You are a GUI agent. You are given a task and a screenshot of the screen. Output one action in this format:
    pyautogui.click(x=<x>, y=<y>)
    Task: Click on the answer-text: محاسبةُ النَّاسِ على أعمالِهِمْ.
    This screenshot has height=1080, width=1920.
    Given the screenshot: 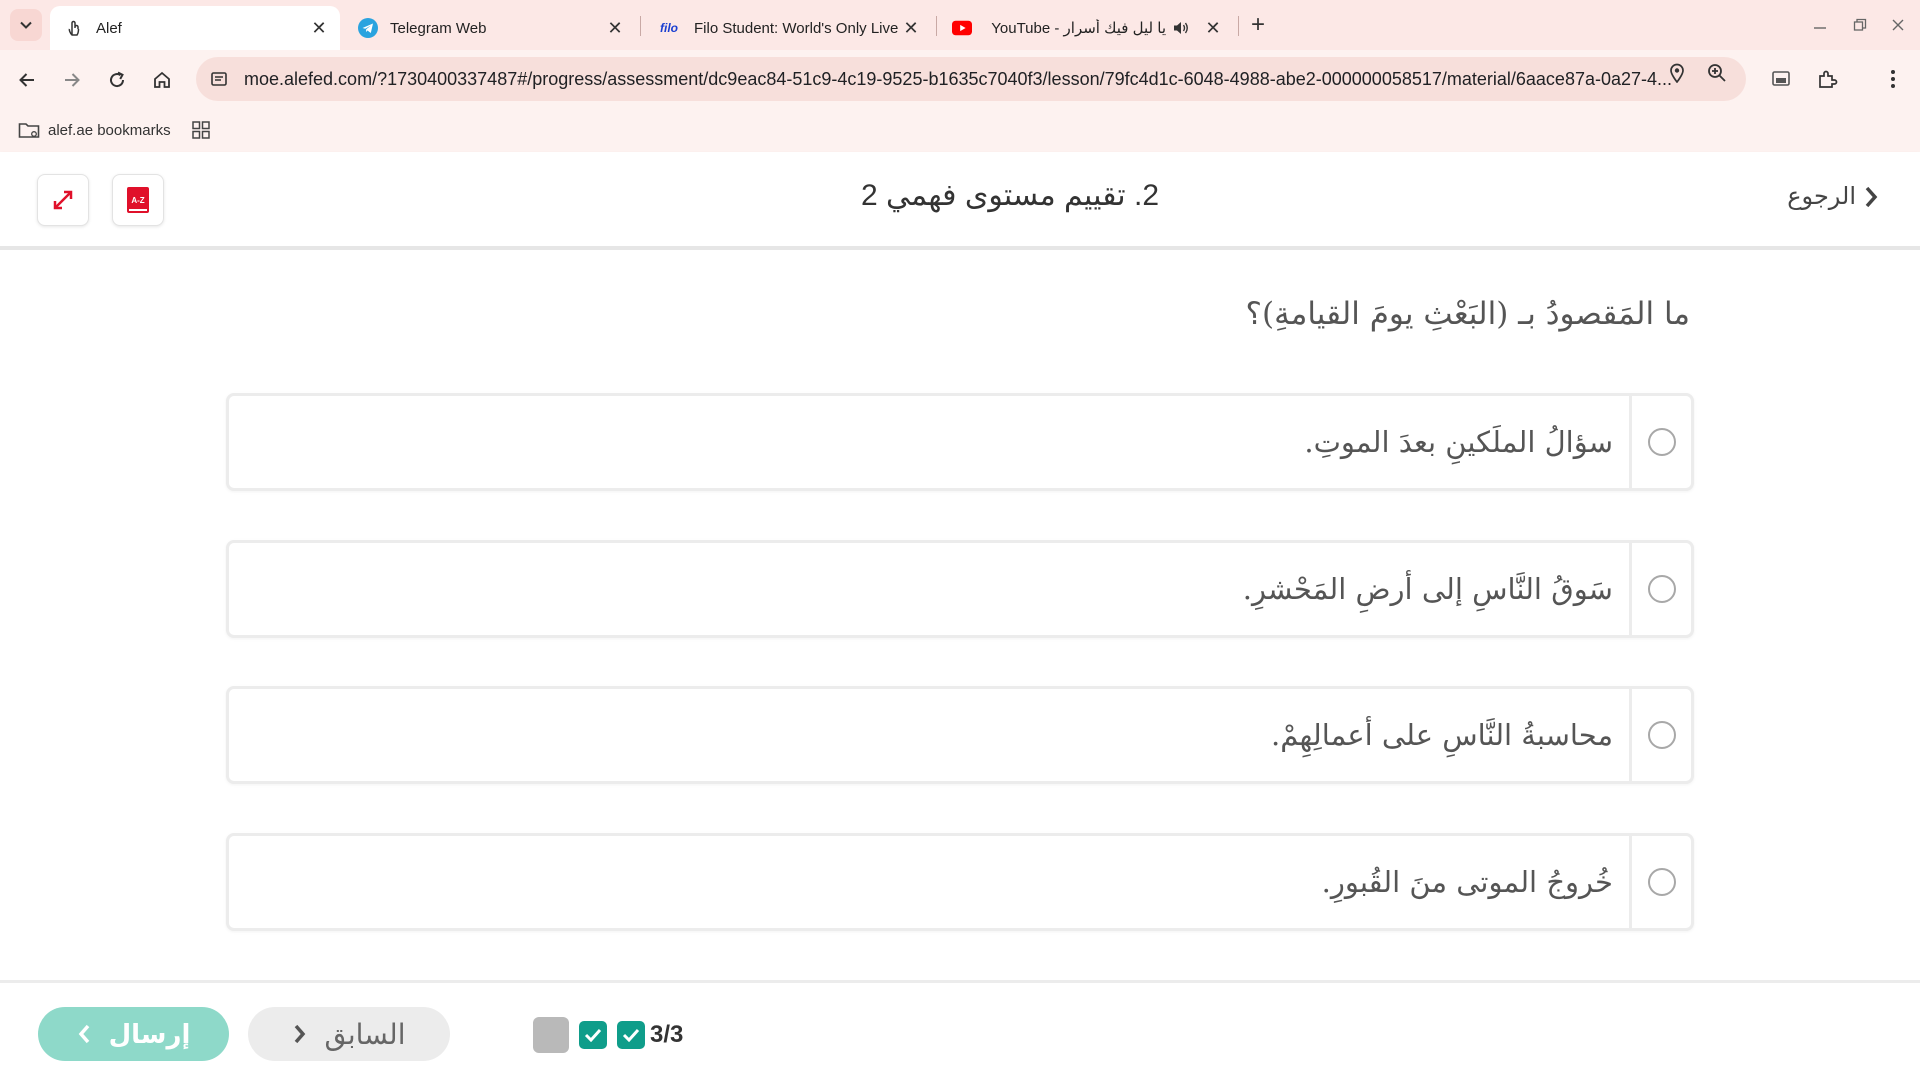 What is the action you would take?
    pyautogui.click(x=1442, y=735)
    